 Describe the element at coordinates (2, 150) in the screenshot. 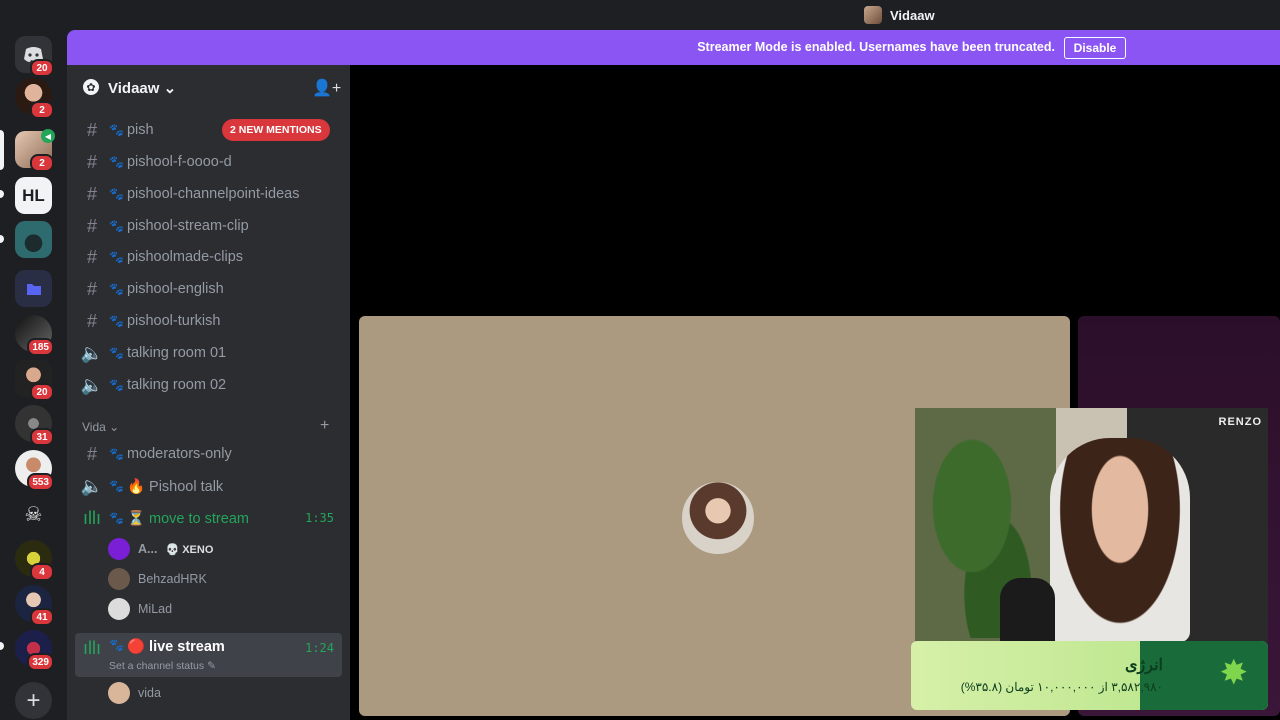

I see `selected-server-pill` at that location.